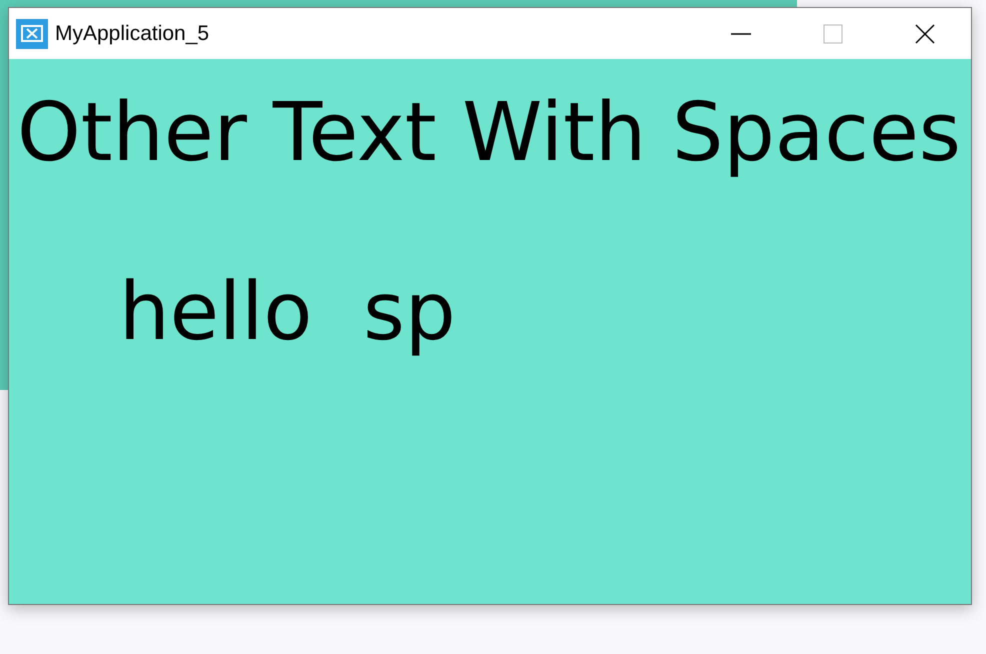 This screenshot has width=986, height=654. What do you see at coordinates (32, 33) in the screenshot?
I see `app-icon` at bounding box center [32, 33].